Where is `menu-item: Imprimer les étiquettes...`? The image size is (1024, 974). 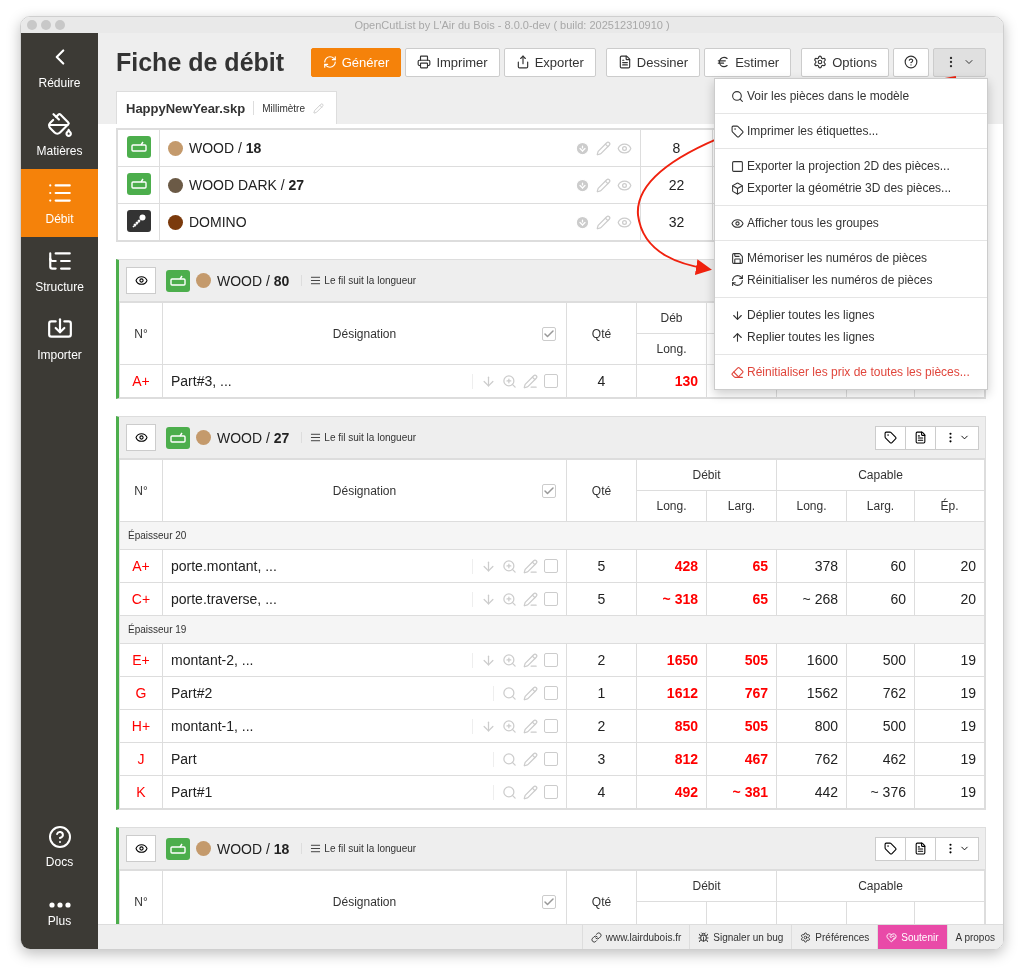 menu-item: Imprimer les étiquettes... is located at coordinates (851, 131).